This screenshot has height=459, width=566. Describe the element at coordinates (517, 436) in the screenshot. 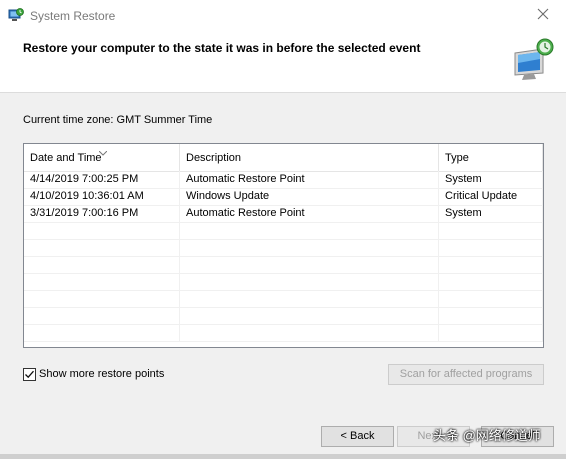

I see `cancel-button: Cancel` at that location.